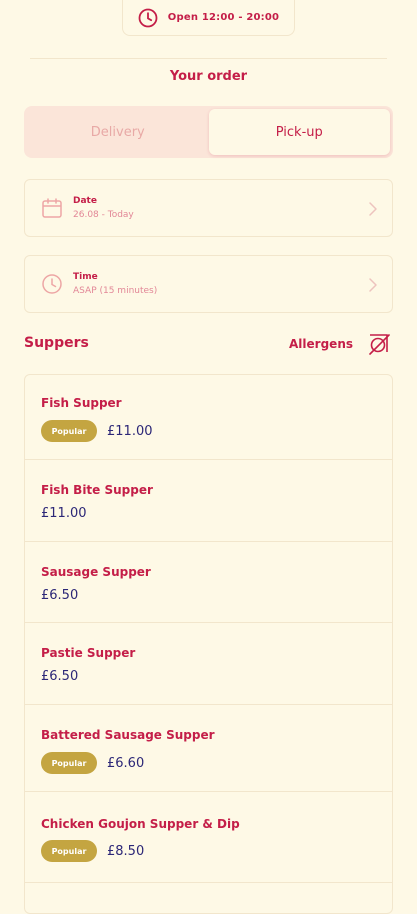 This screenshot has width=417, height=914. What do you see at coordinates (126, 763) in the screenshot?
I see `item-price: £6.60` at bounding box center [126, 763].